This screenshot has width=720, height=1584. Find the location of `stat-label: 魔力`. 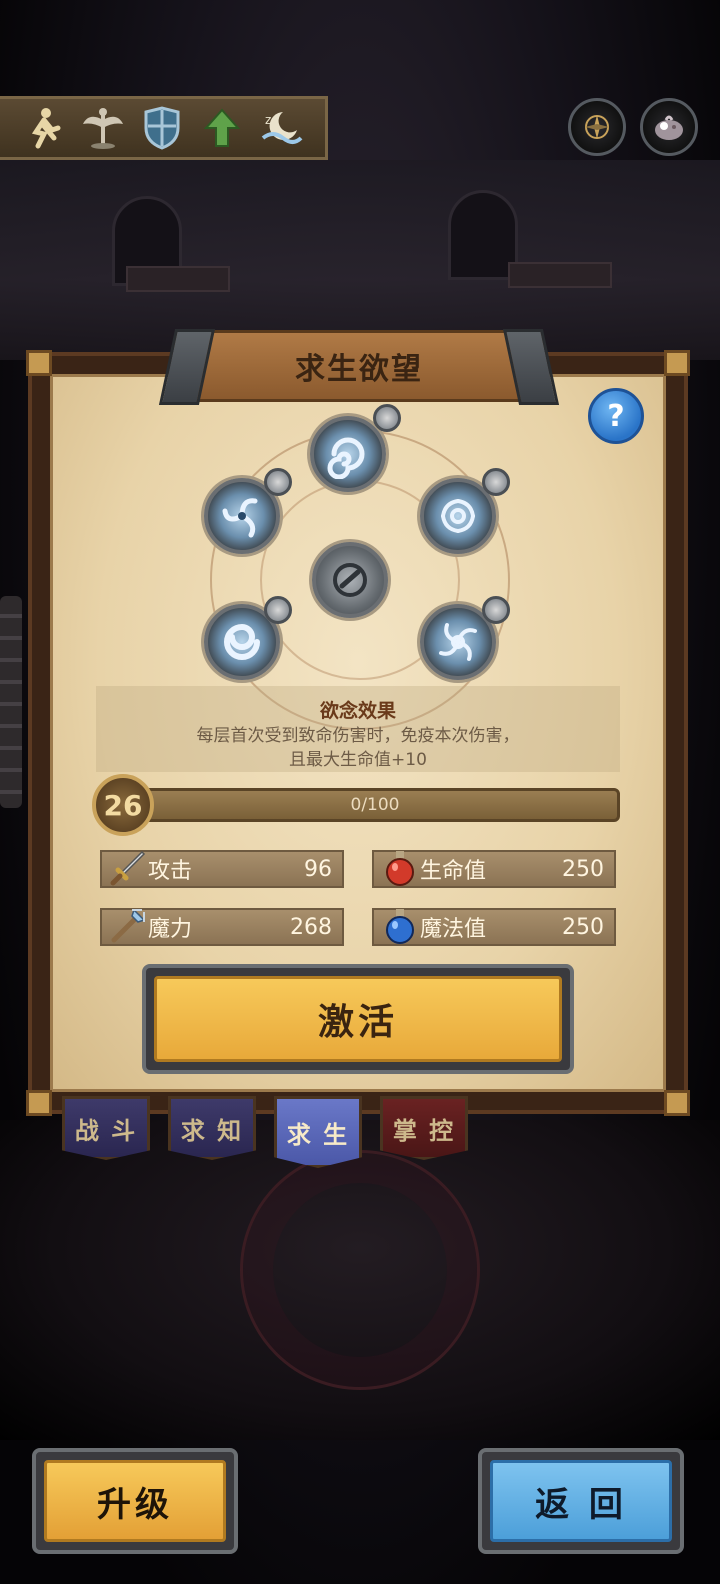

stat-label: 魔力 is located at coordinates (170, 929).